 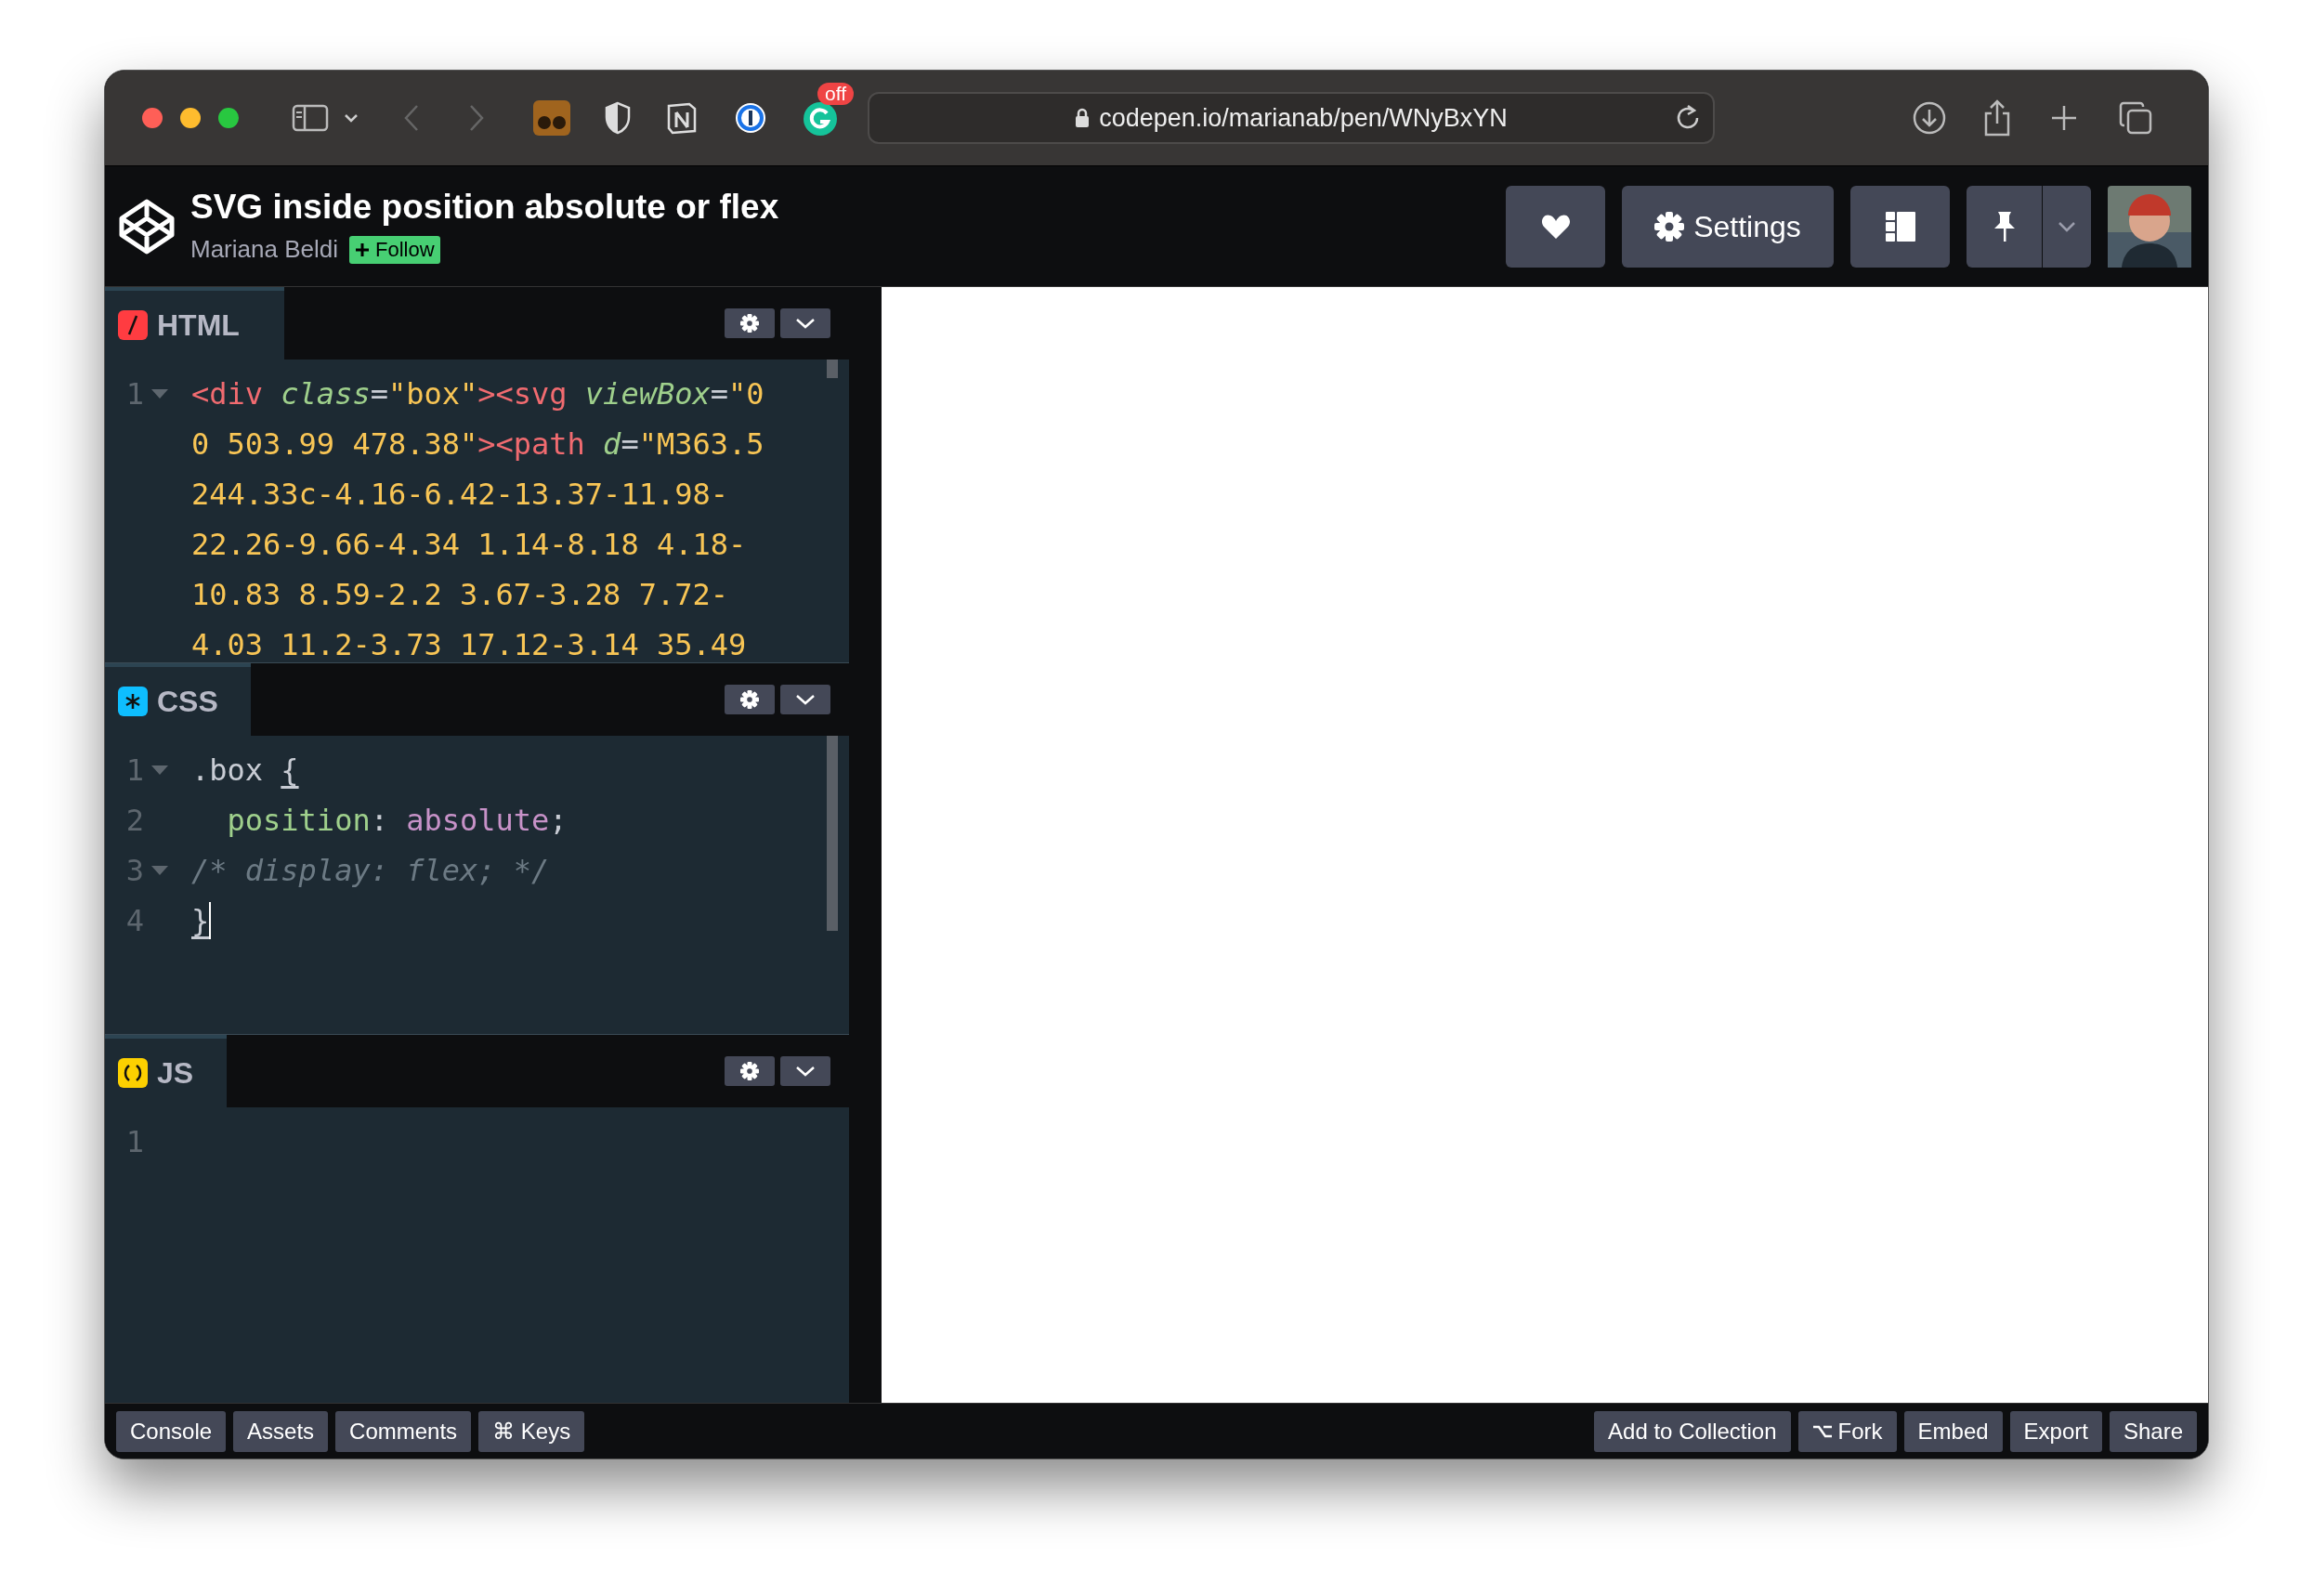 I want to click on minimize-window-button, so click(x=190, y=118).